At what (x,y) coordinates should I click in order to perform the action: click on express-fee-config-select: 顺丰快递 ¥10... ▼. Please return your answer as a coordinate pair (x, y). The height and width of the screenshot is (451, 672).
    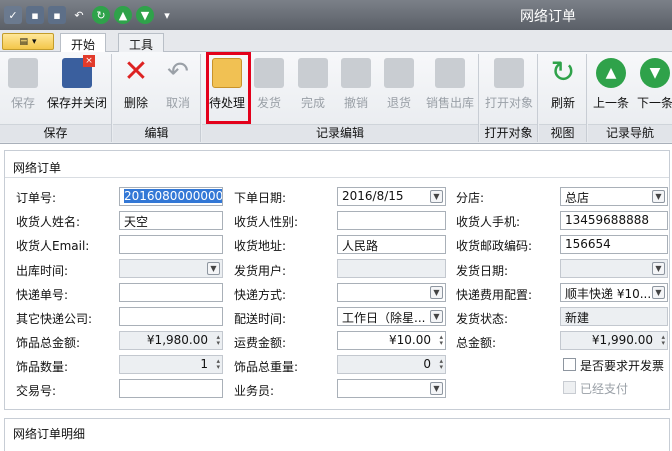
    Looking at the image, I should click on (614, 292).